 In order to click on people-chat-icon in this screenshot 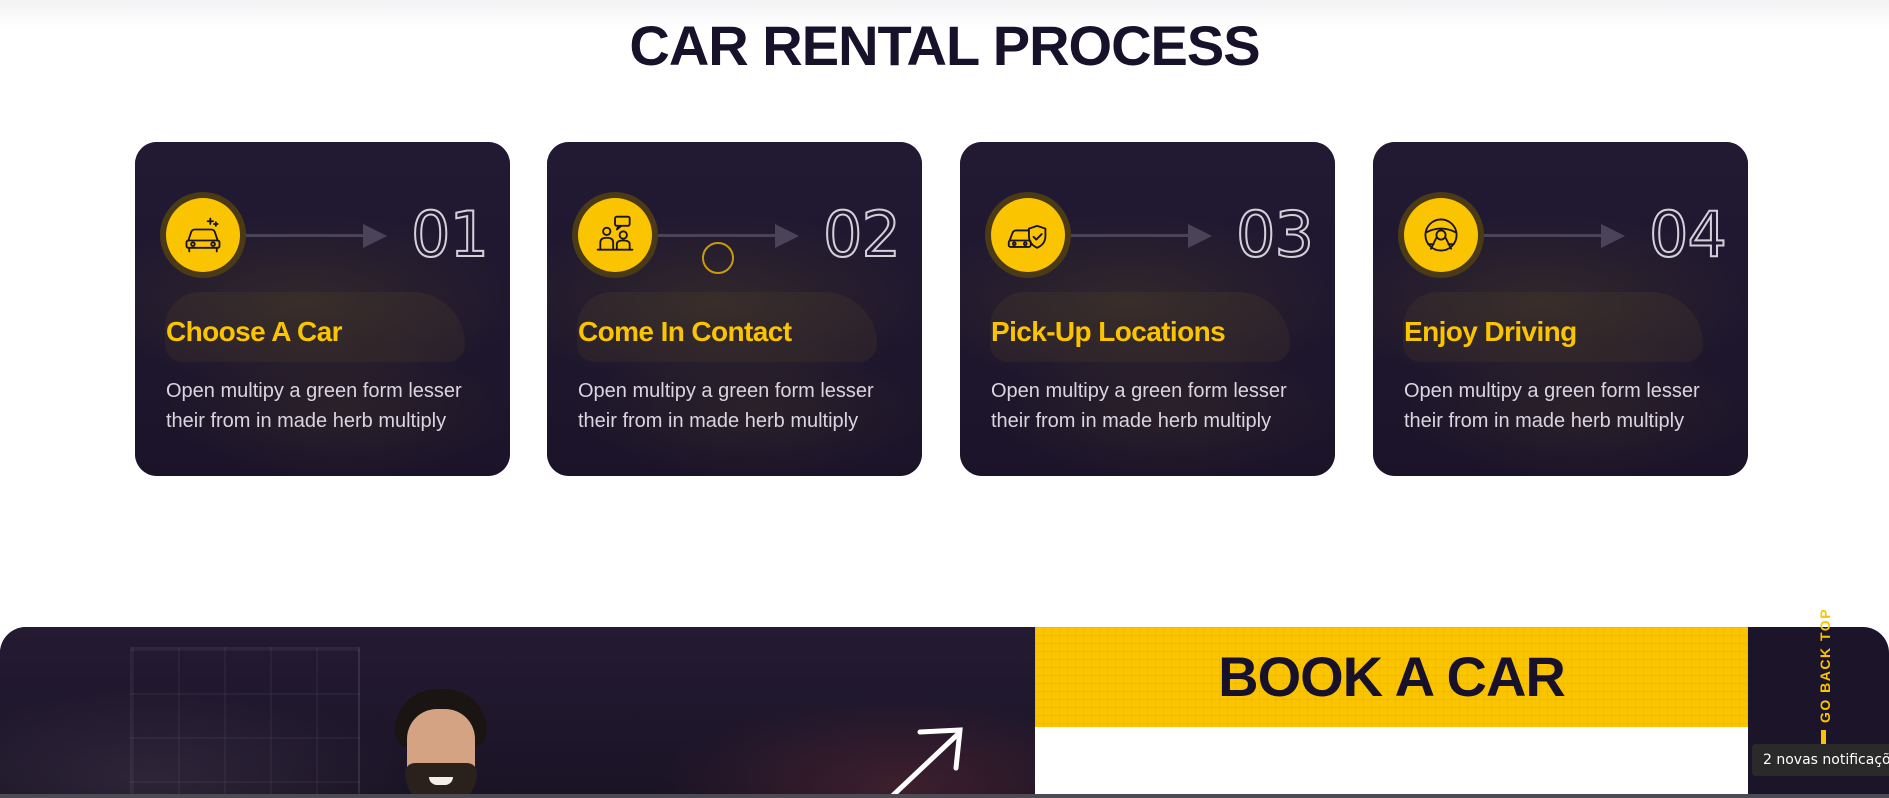, I will do `click(615, 233)`.